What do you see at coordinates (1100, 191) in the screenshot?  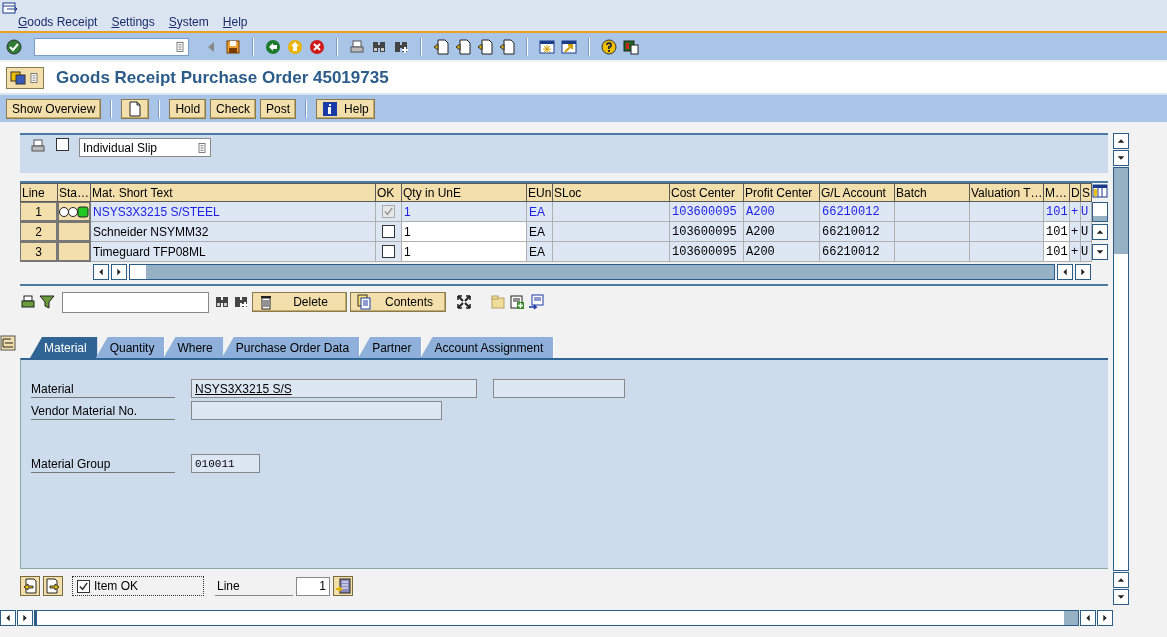 I see `column-settings-icon` at bounding box center [1100, 191].